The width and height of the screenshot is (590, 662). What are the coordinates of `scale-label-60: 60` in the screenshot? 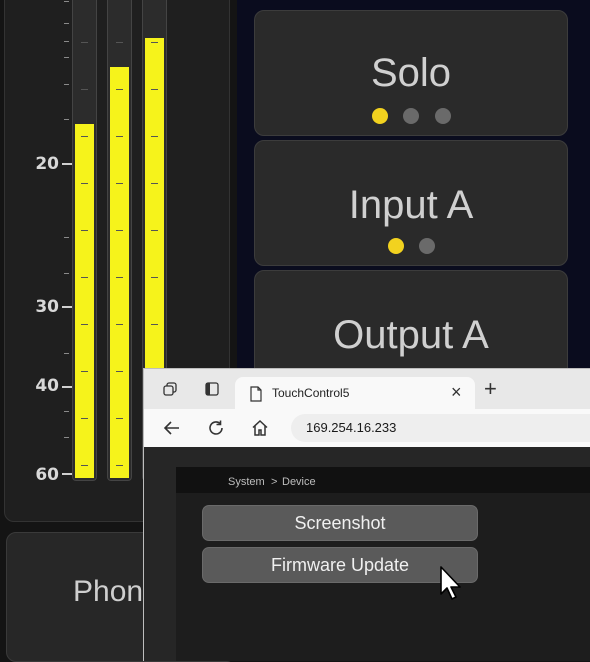 It's located at (47, 475).